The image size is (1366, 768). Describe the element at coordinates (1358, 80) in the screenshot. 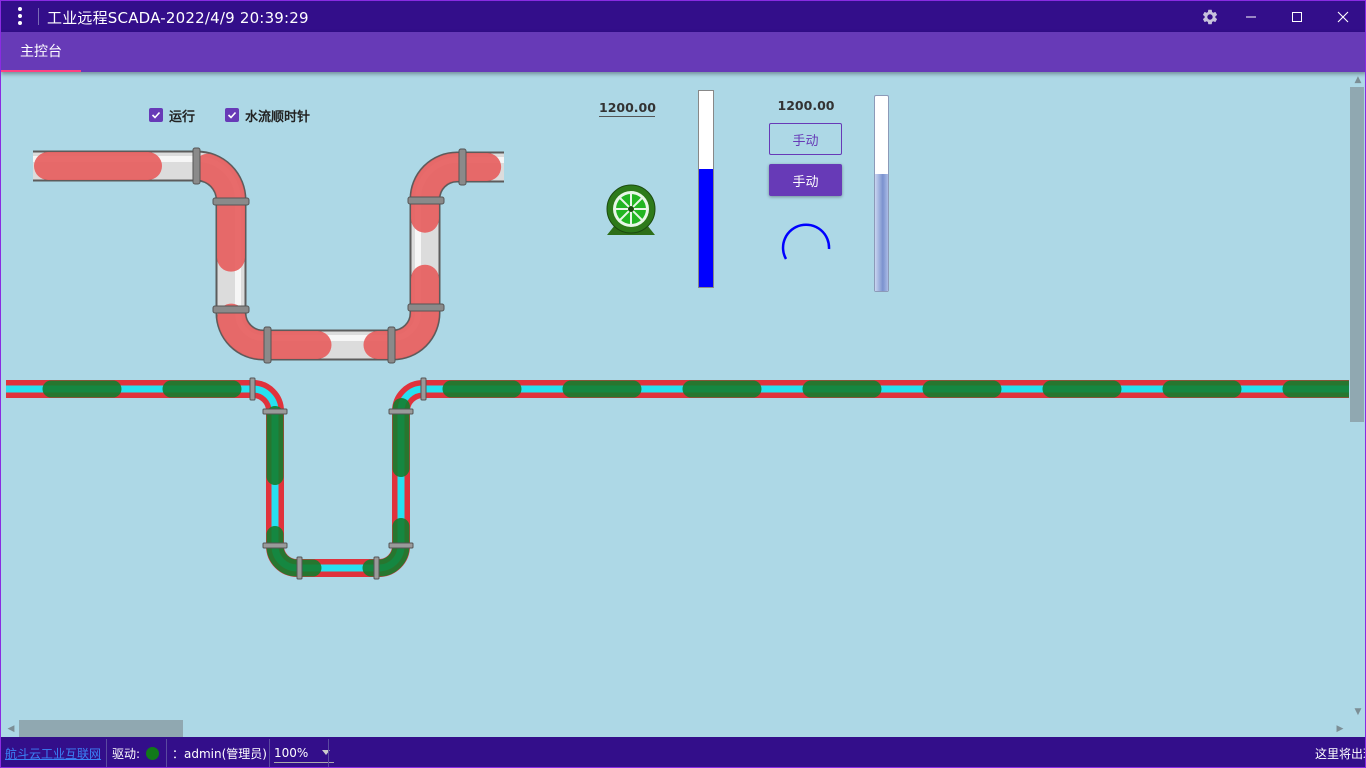

I see `scroll-up-arrow-icon: ▲` at that location.